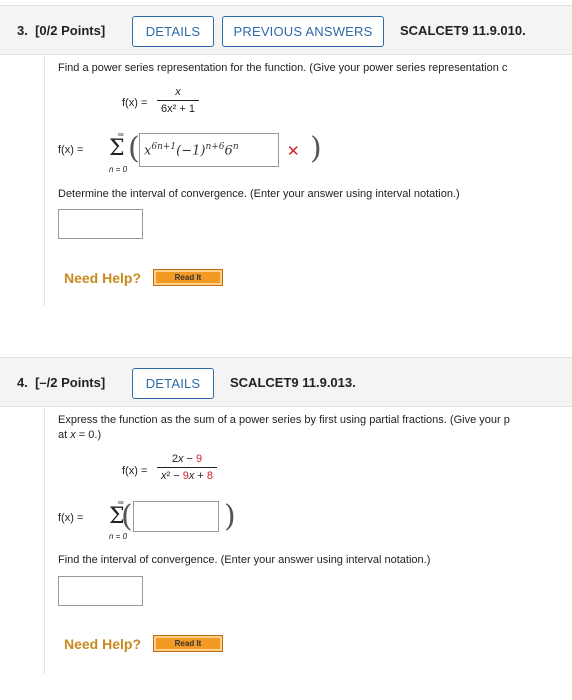 The image size is (572, 700). Describe the element at coordinates (187, 459) in the screenshot. I see `q4-numerator: 2x − 9` at that location.